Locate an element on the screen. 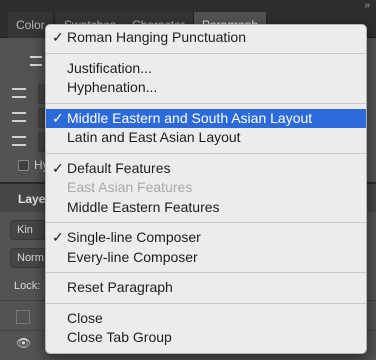  layer-visibility-box is located at coordinates (23, 317).